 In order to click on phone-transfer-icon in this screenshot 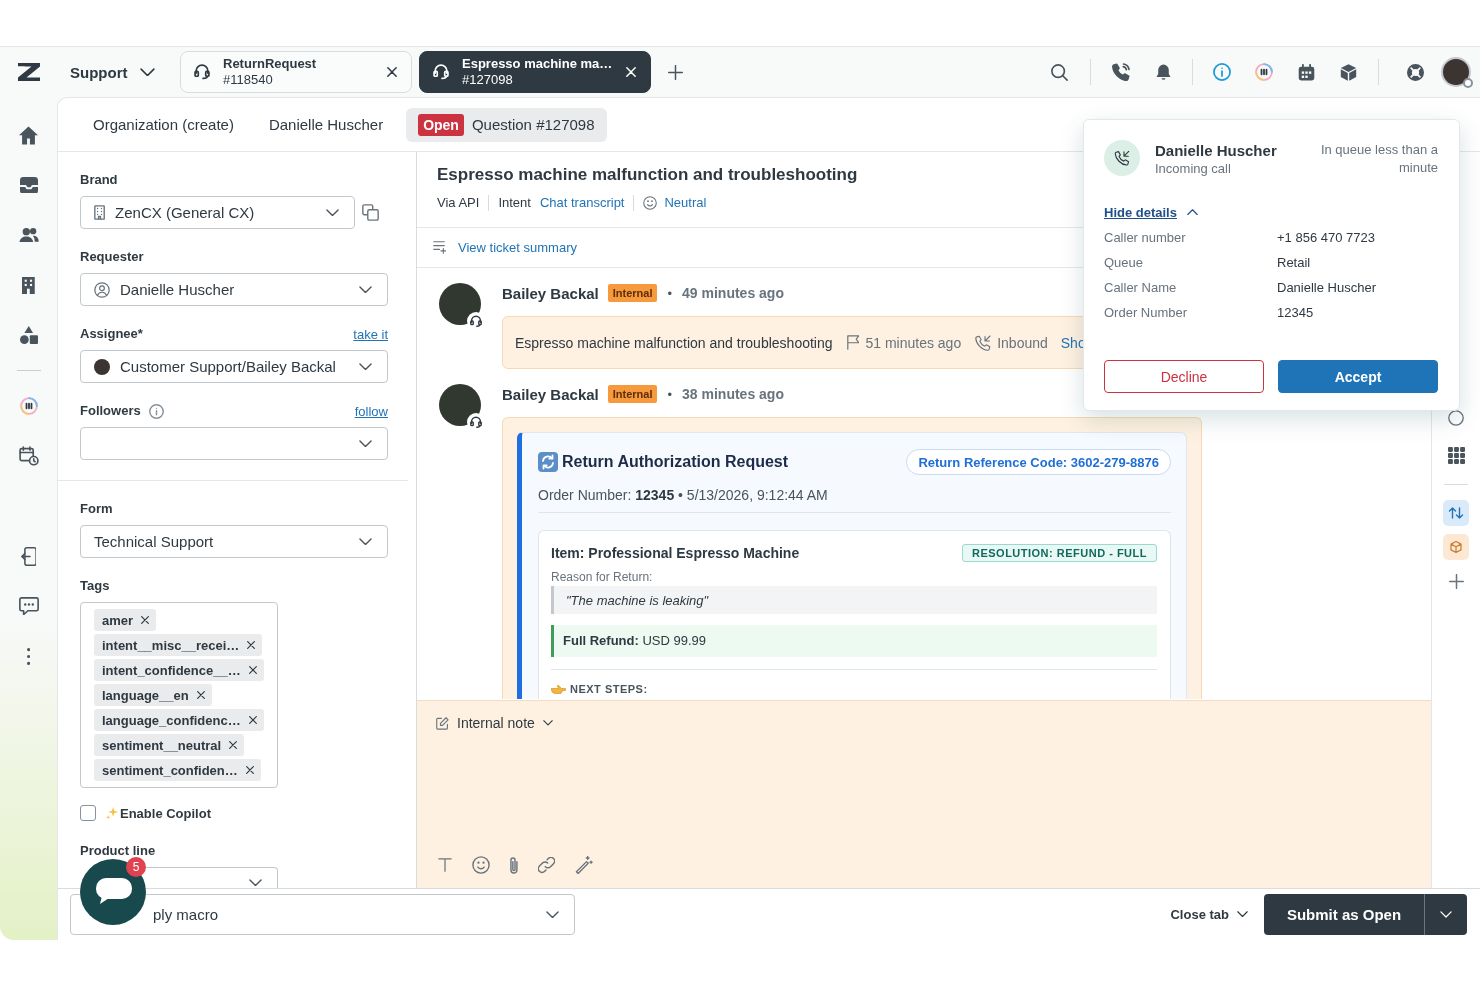, I will do `click(28, 556)`.